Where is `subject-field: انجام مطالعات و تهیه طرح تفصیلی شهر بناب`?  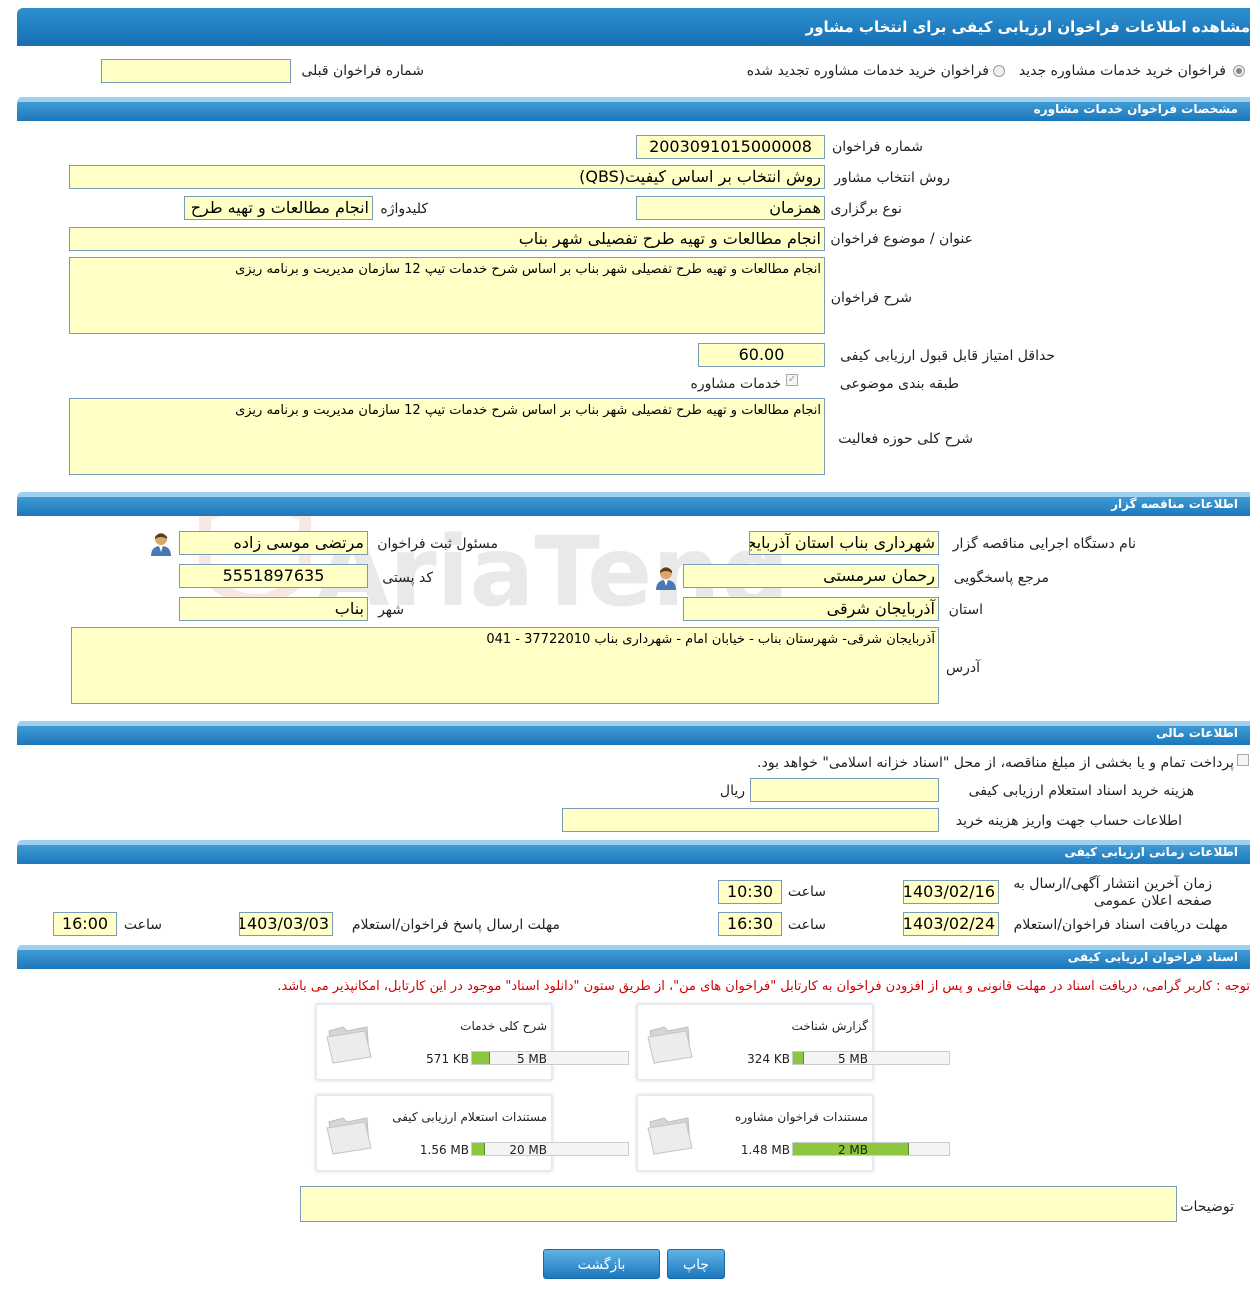 subject-field: انجام مطالعات و تهیه طرح تفصیلی شهر بناب is located at coordinates (447, 239).